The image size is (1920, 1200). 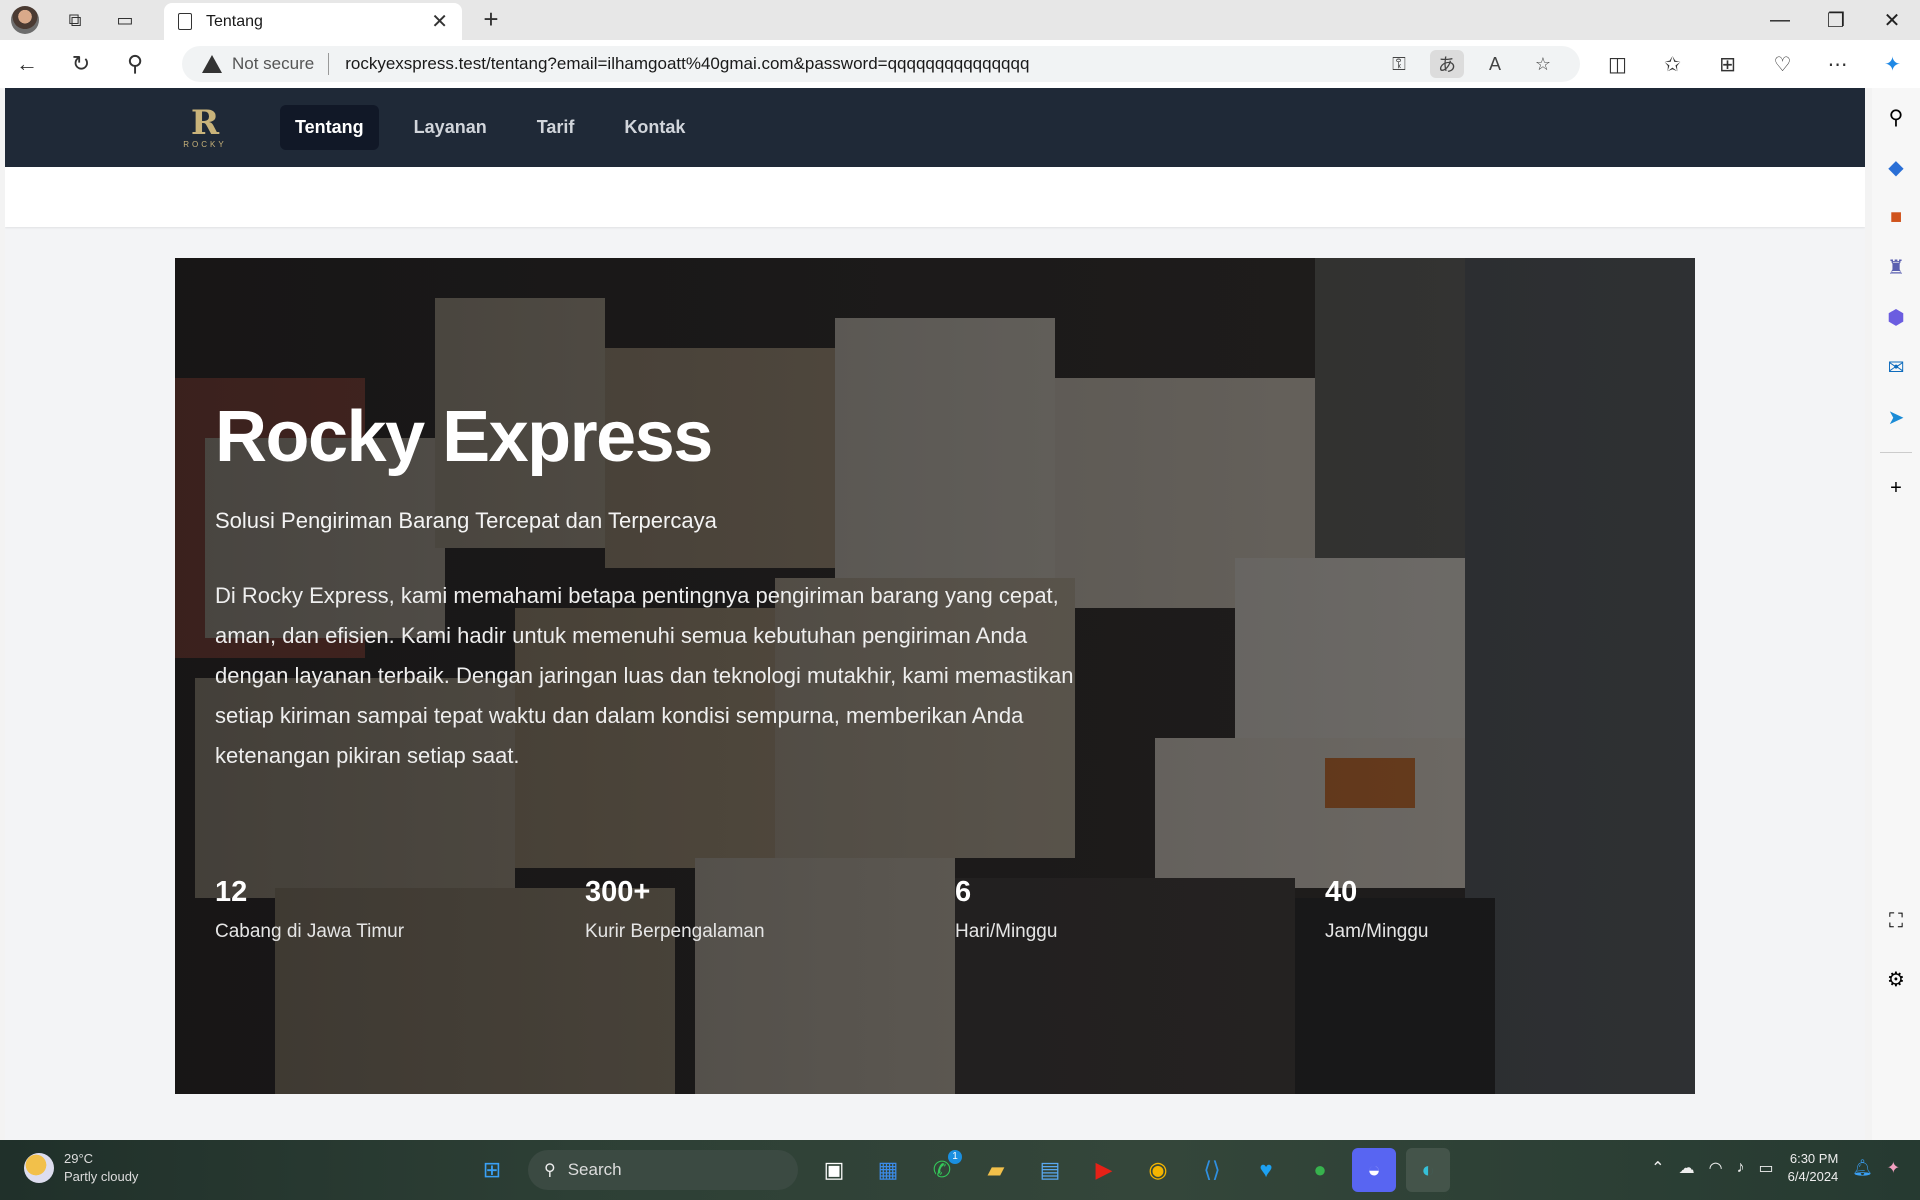 I want to click on notepad-icon: ▤, so click(x=1050, y=1170).